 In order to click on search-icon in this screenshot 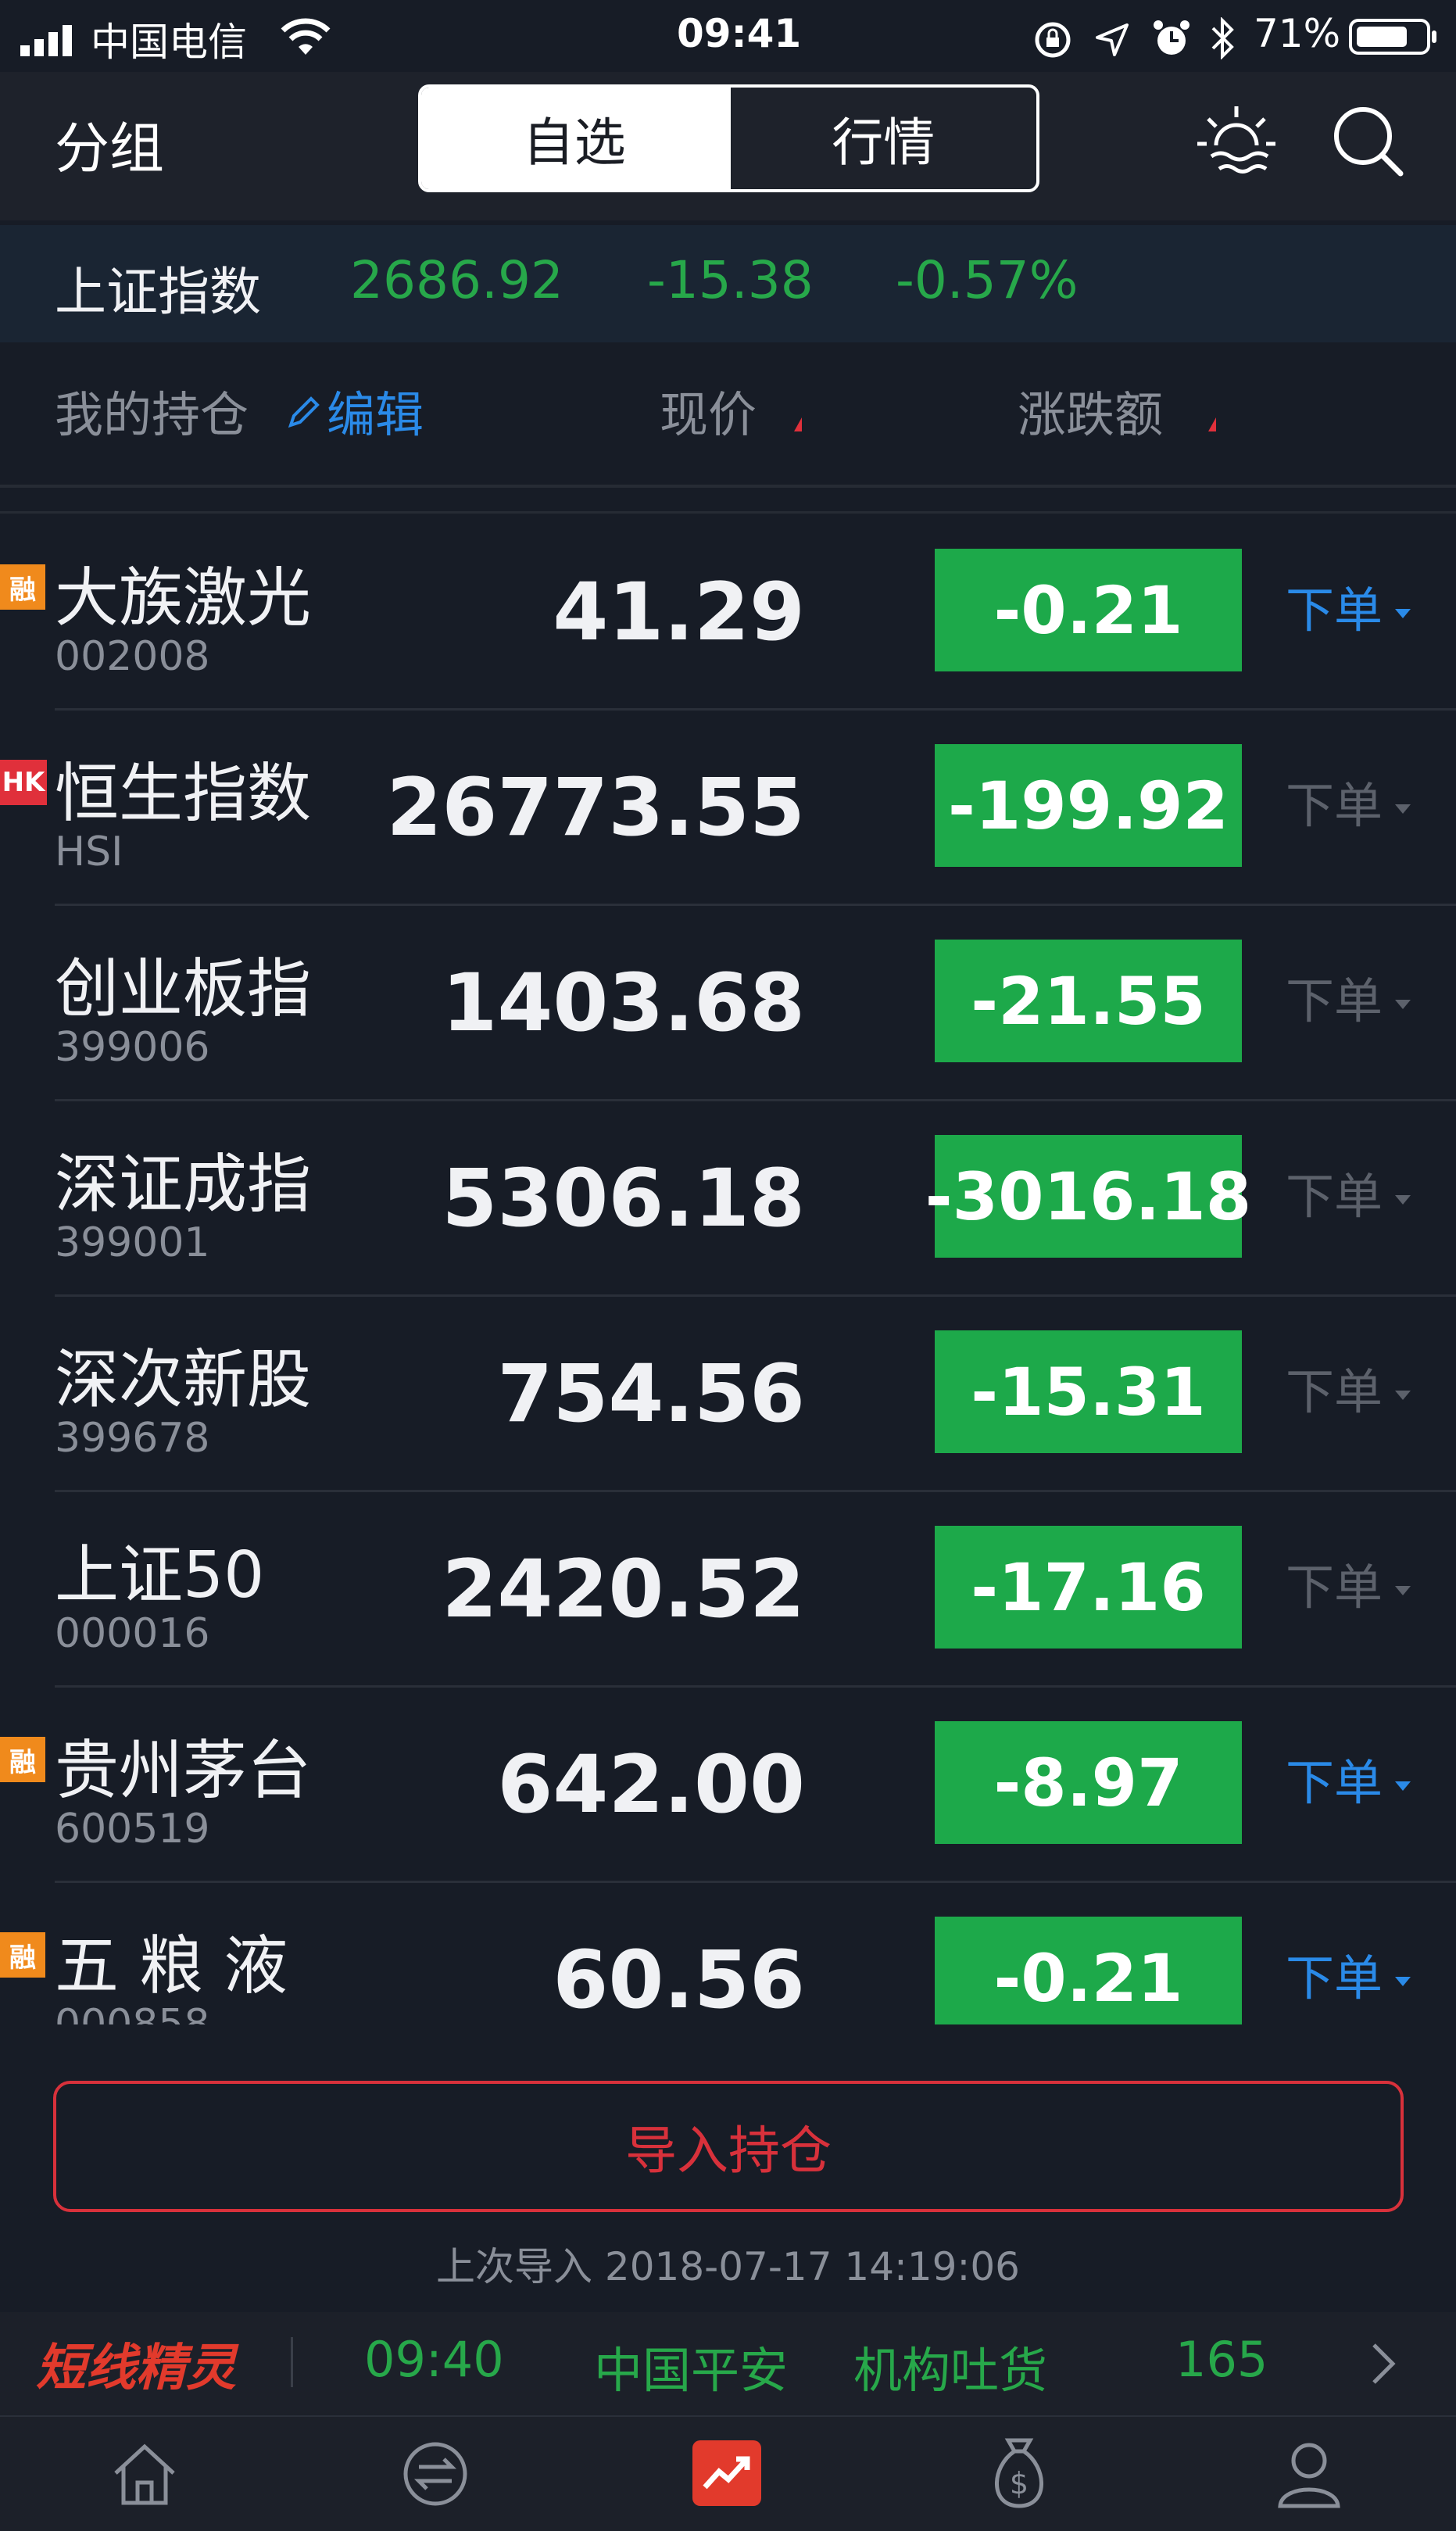, I will do `click(1368, 142)`.